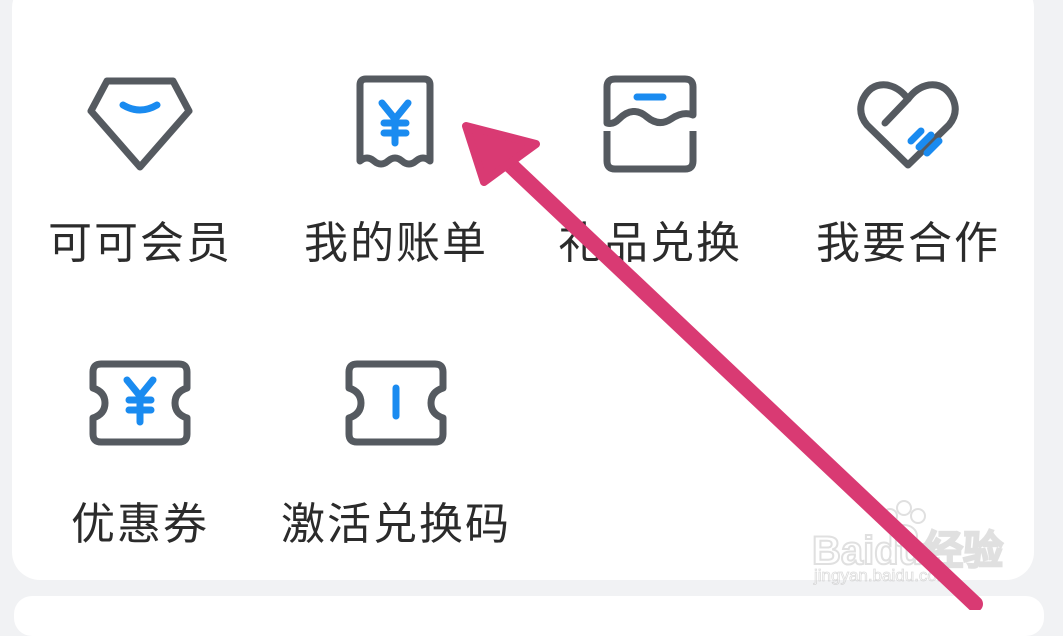  Describe the element at coordinates (908, 125) in the screenshot. I see `heart-handshake-icon` at that location.